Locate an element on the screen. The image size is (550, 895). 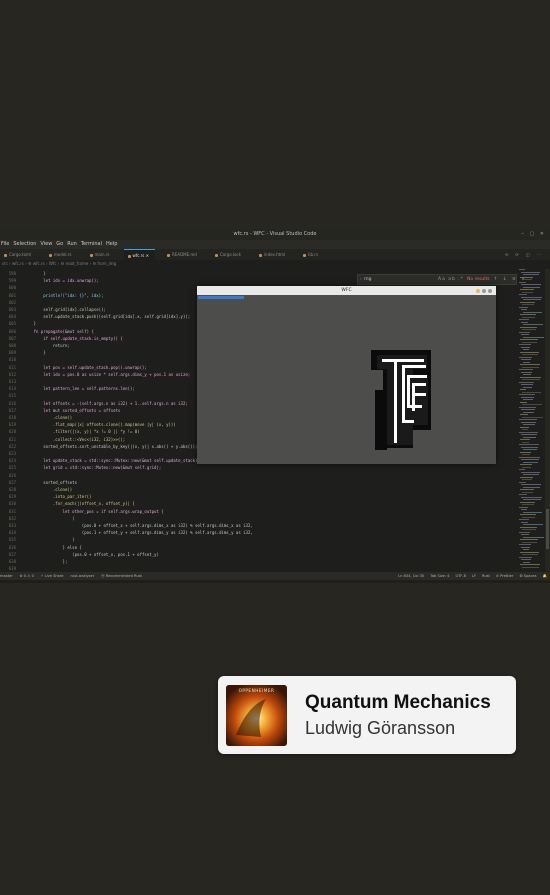
maximize-icon is located at coordinates (484, 291).